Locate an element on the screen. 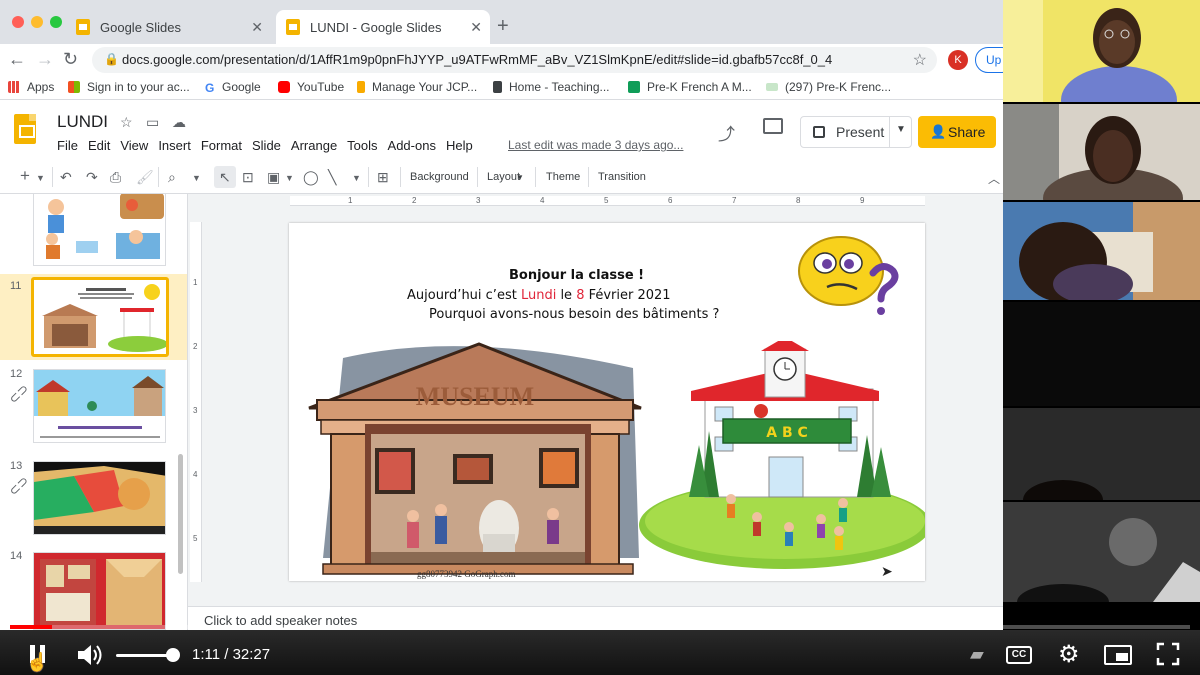 The width and height of the screenshot is (1200, 675). browser-tab-lundi: LUNDI - Google Slides ✕ is located at coordinates (383, 27).